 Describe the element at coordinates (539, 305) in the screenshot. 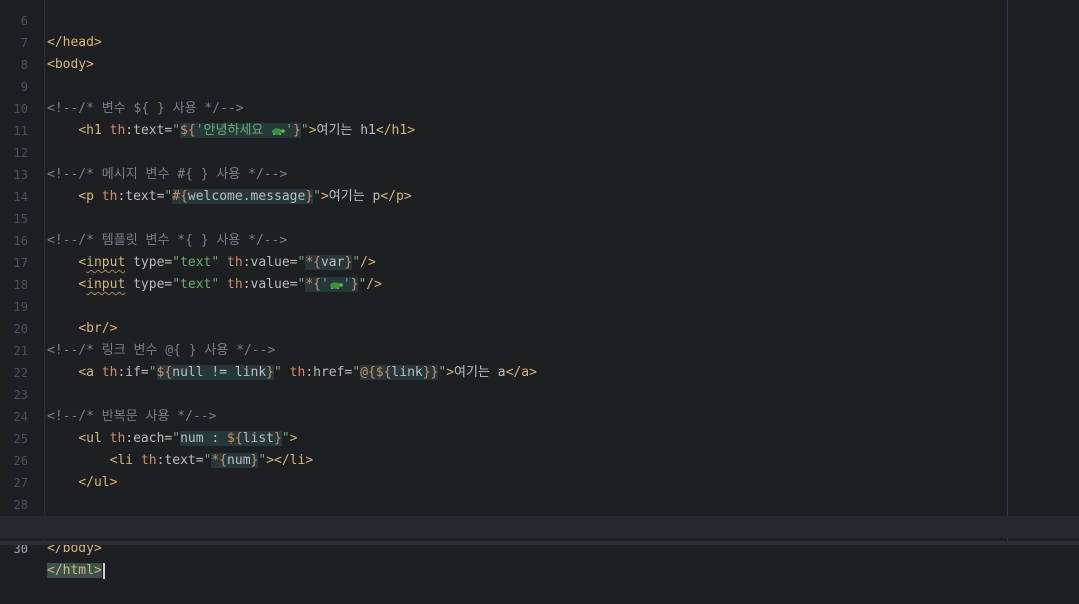

I see `code-line: 19 <br/>` at that location.